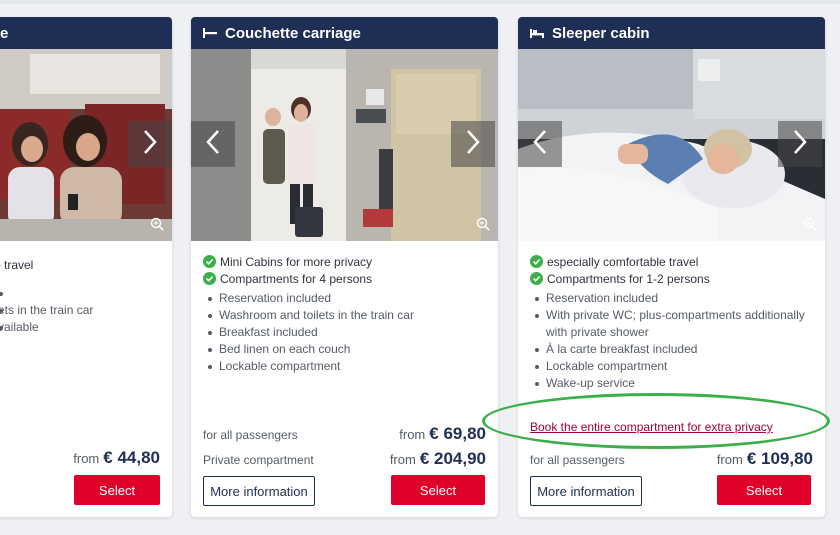  Describe the element at coordinates (420, 2) in the screenshot. I see `page-top-strip` at that location.